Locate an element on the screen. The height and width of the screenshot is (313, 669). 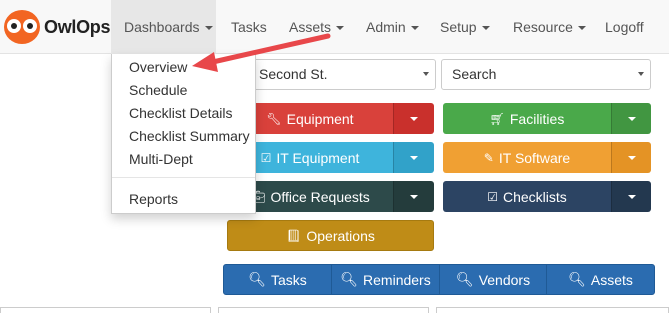
brand-logo: OwlOps is located at coordinates (57, 27).